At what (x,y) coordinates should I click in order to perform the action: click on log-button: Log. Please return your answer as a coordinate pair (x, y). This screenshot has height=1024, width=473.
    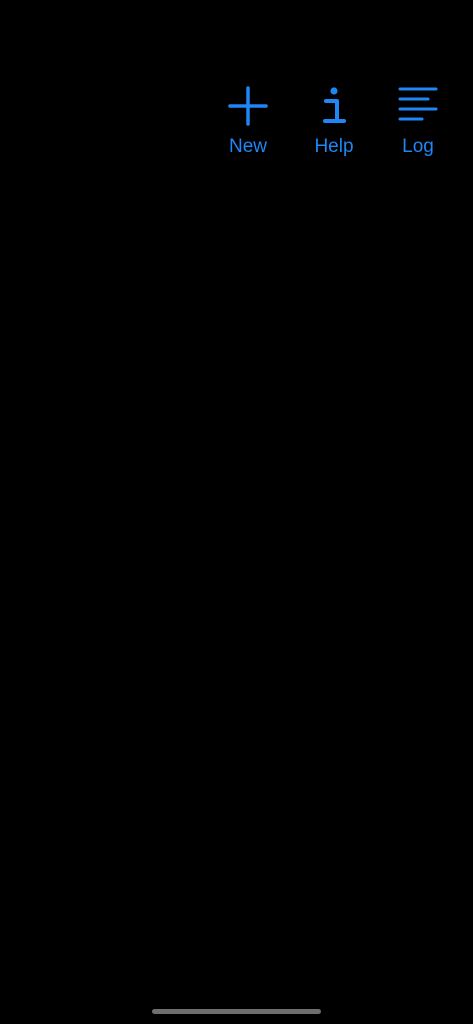
    Looking at the image, I should click on (418, 121).